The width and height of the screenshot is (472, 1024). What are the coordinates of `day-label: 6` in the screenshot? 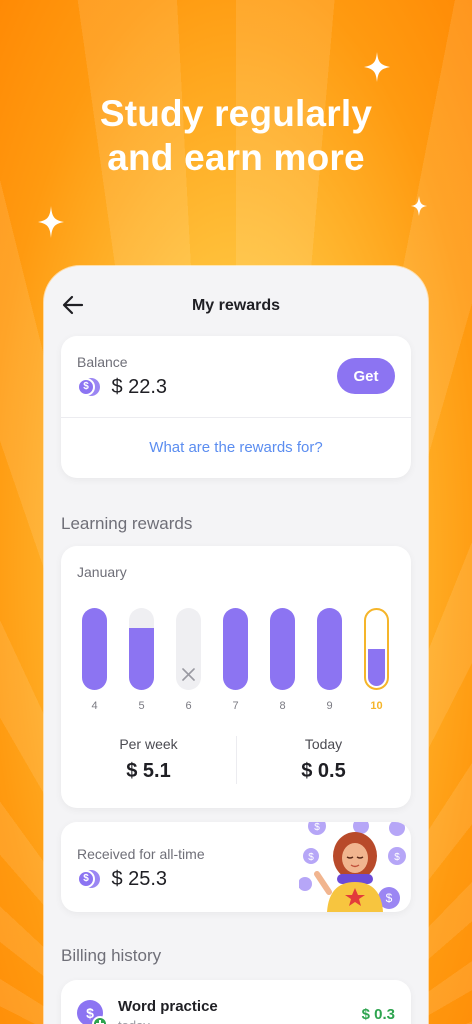 It's located at (188, 706).